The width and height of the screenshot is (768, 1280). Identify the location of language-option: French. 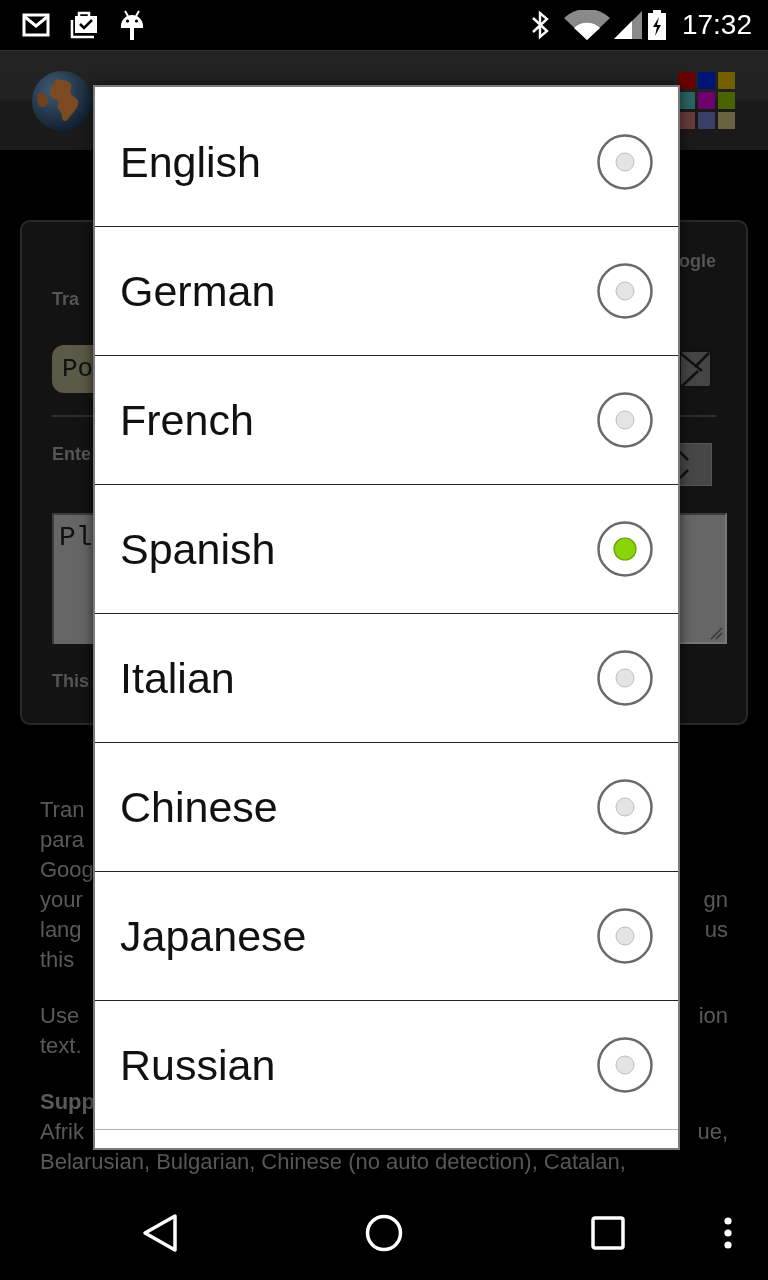
(386, 420).